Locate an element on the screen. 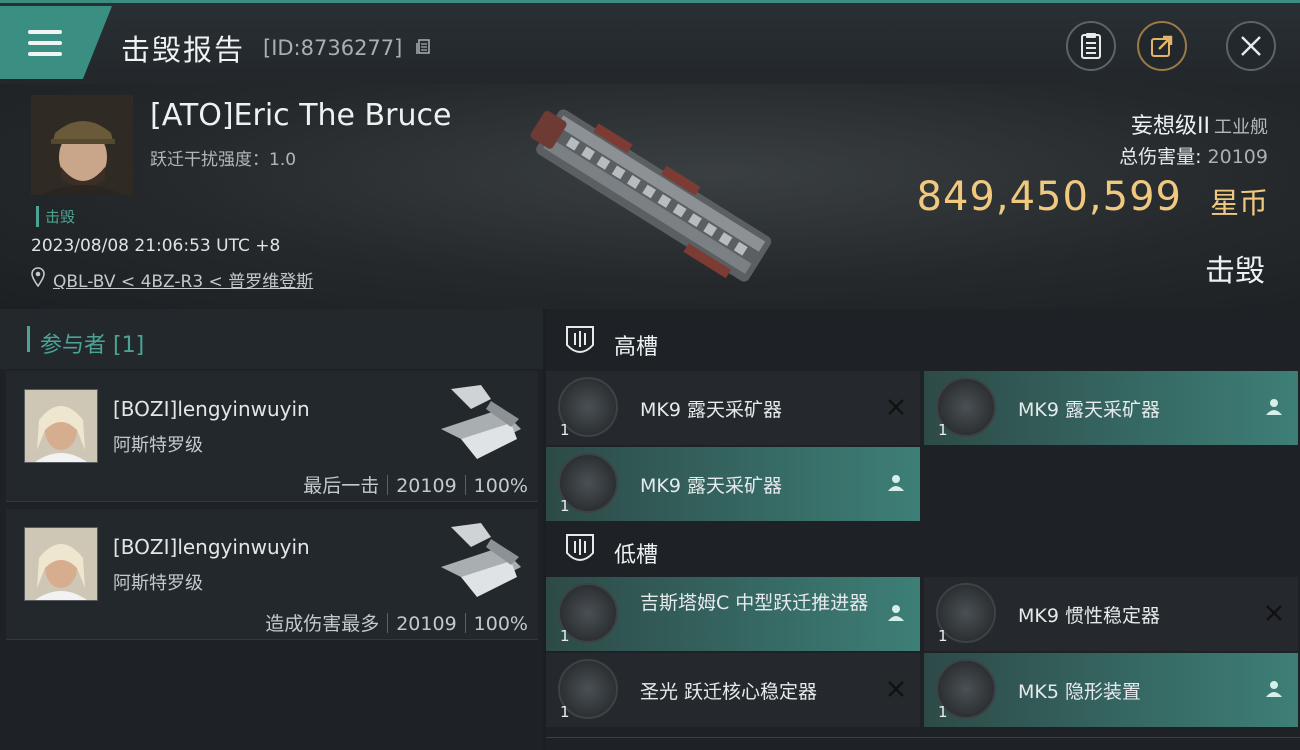 The width and height of the screenshot is (1300, 750). clipboard-icon is located at coordinates (1091, 46).